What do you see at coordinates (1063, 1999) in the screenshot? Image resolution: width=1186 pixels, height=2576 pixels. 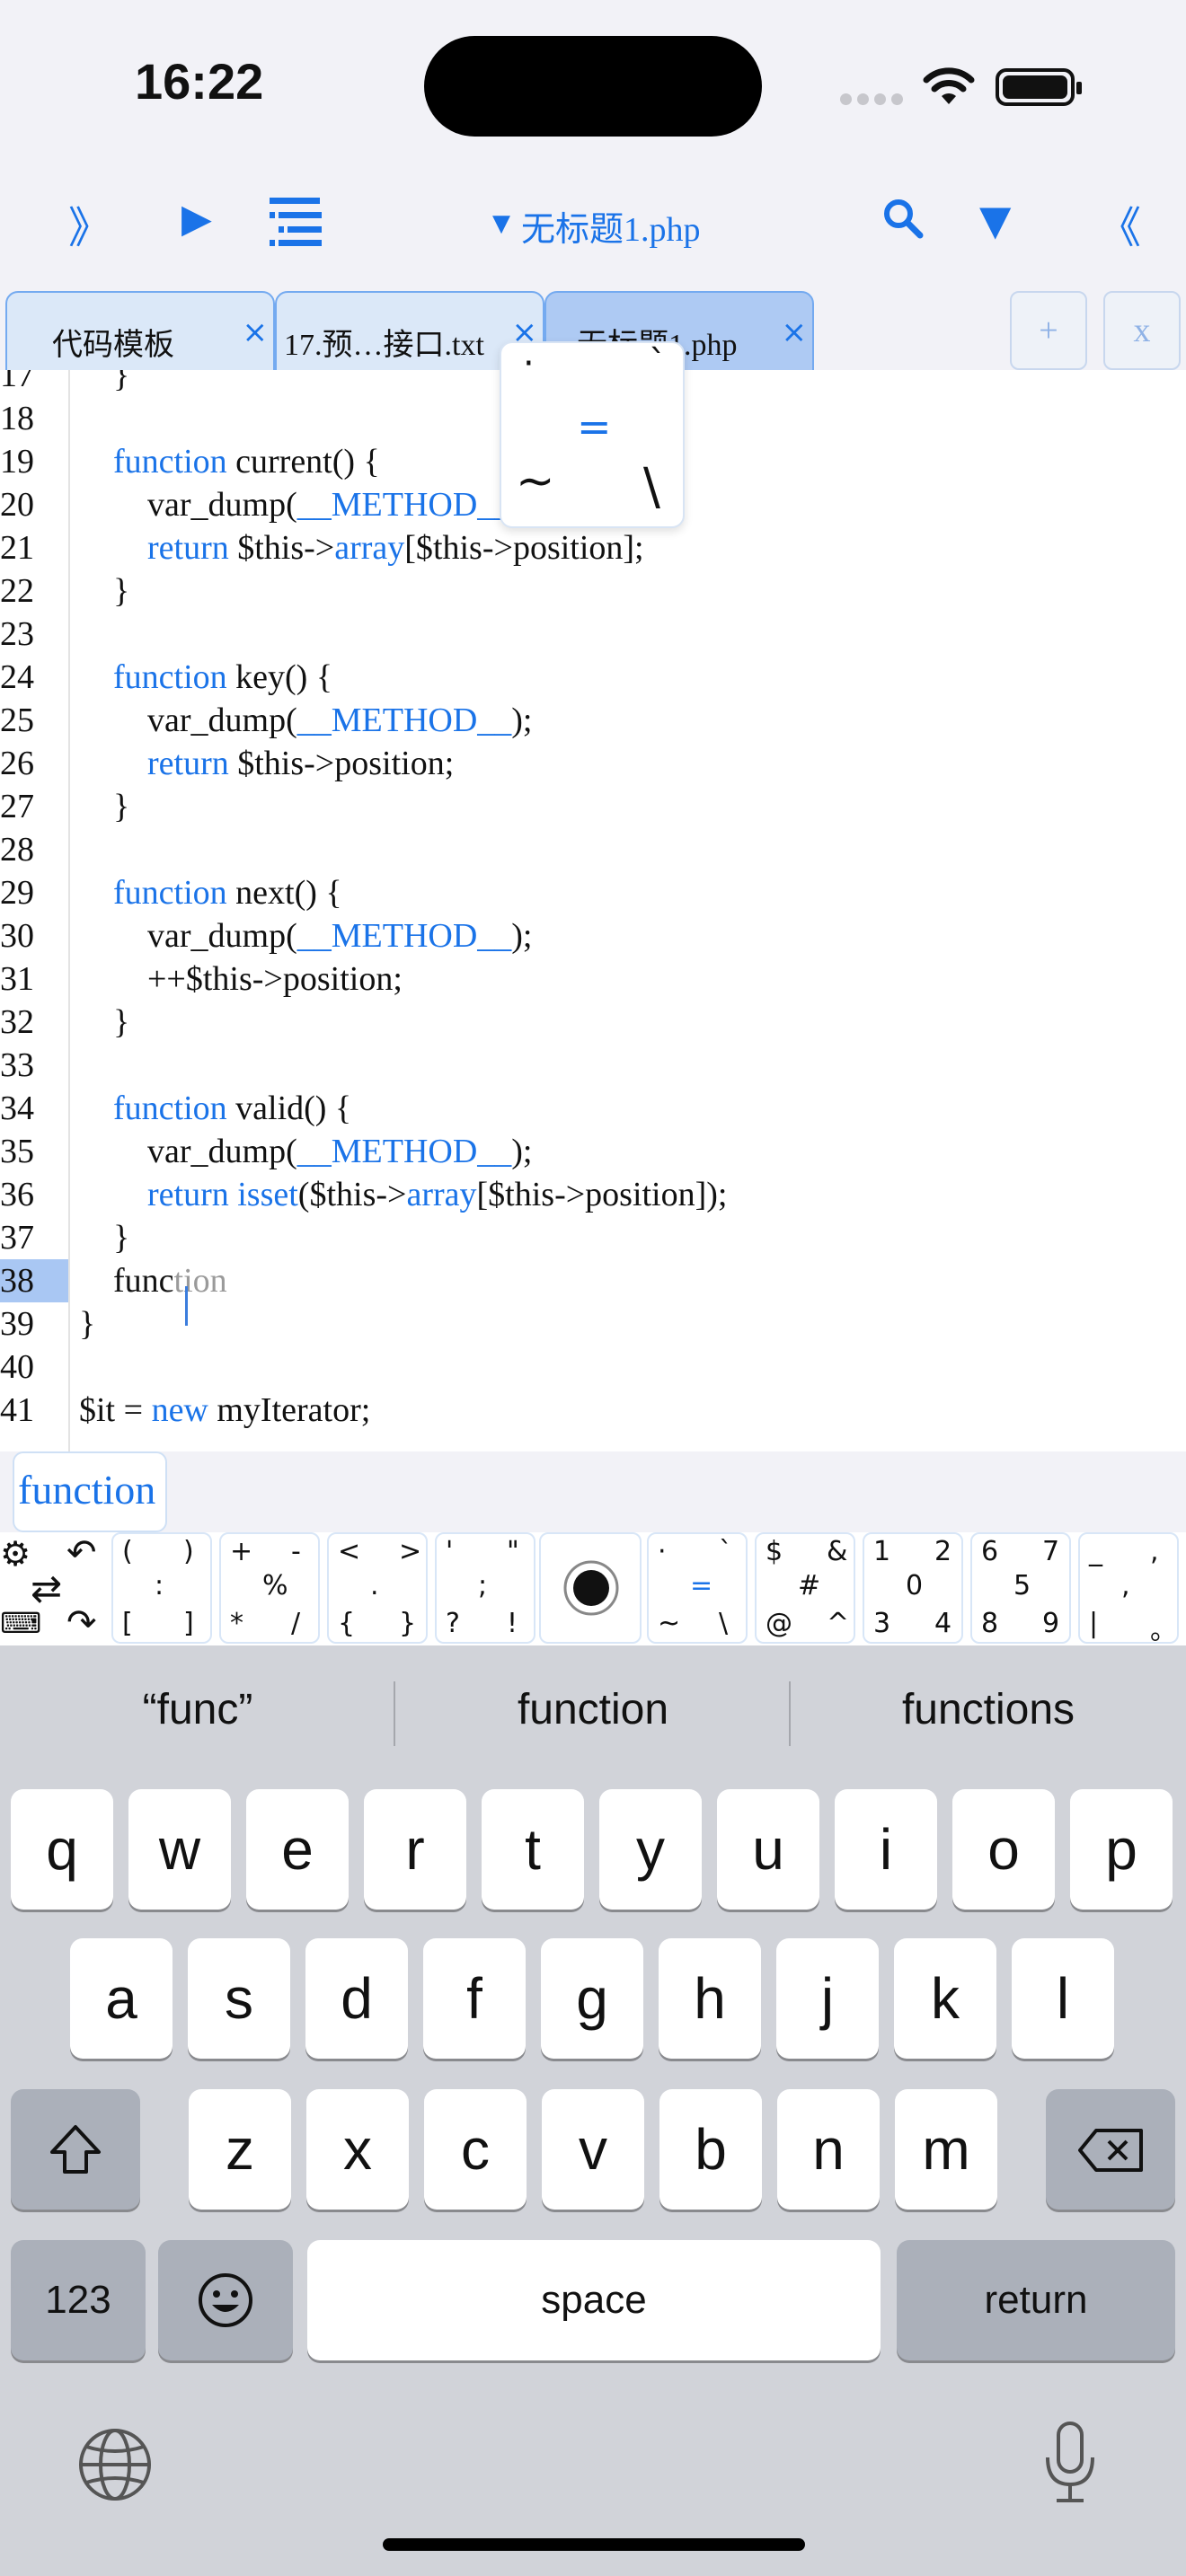 I see `key-l: l` at bounding box center [1063, 1999].